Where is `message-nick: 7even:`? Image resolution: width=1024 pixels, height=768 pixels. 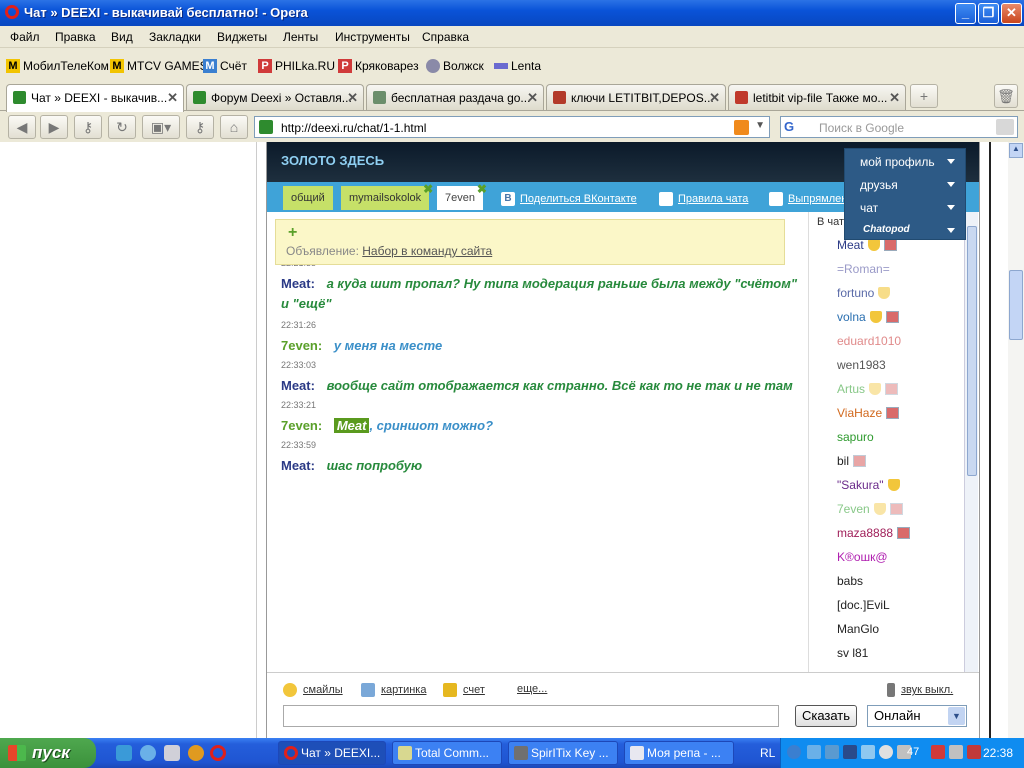 message-nick: 7even: is located at coordinates (301, 345).